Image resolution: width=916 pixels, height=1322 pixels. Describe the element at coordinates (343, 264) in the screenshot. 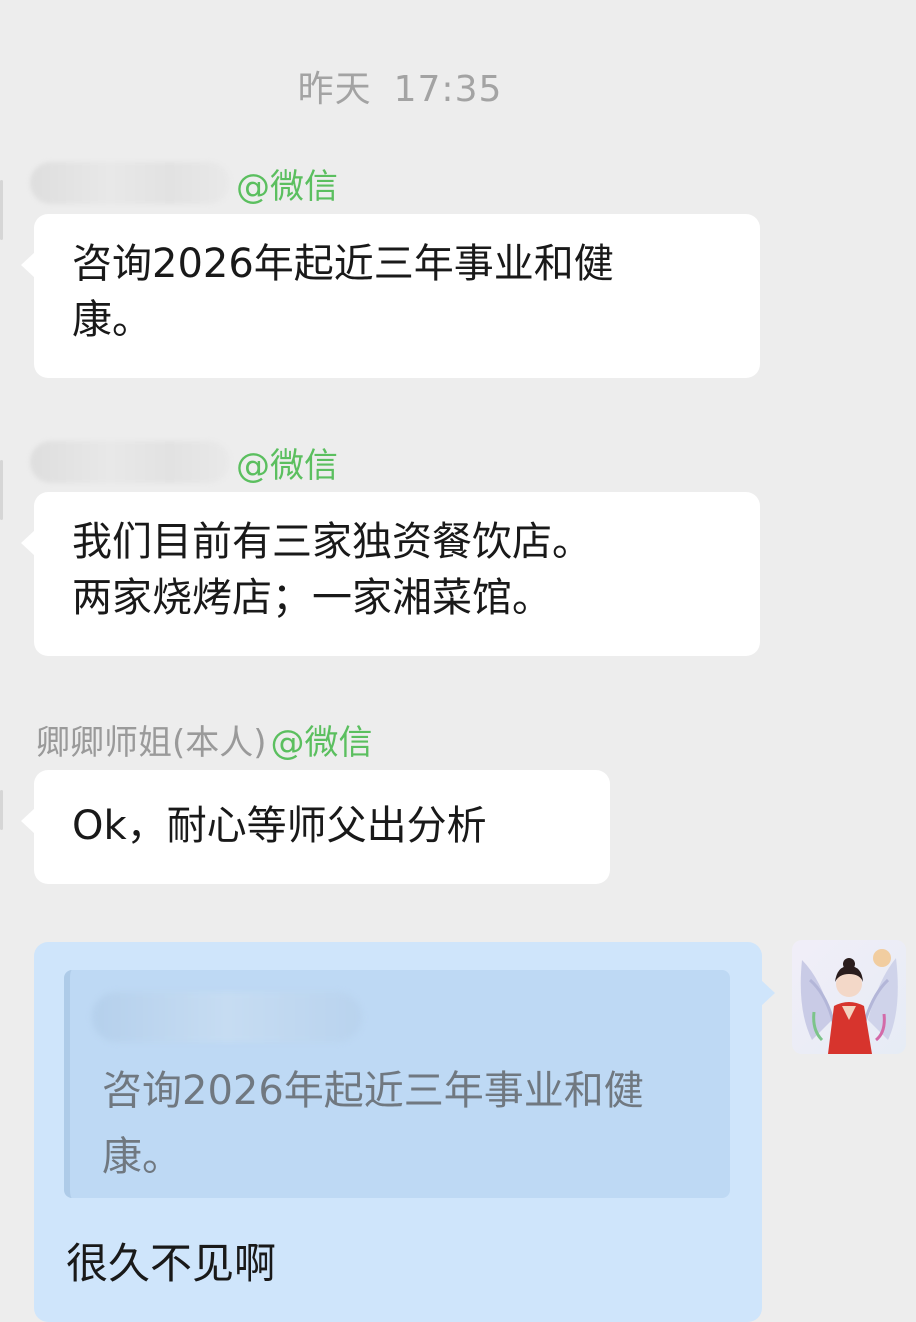

I see `message-text-line: 咨询2026年起近三年事业和健` at that location.